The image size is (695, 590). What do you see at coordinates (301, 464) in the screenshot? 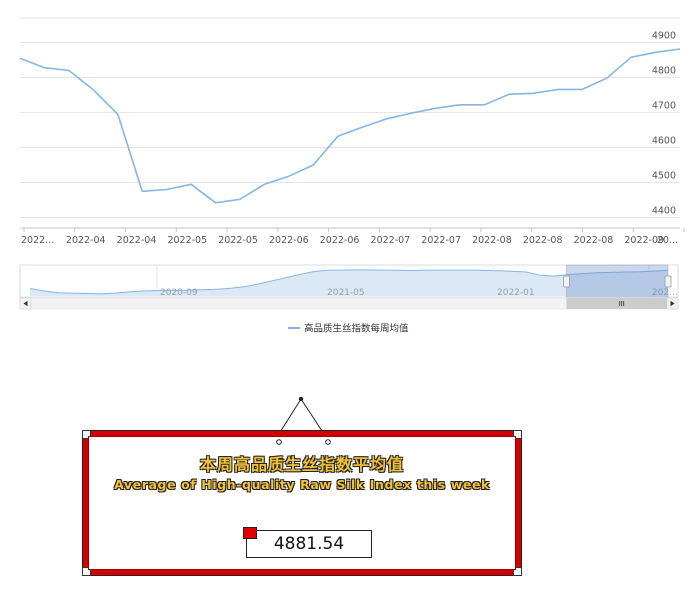
I see `card-title-chinese: 本周高品质生丝指数平均值` at bounding box center [301, 464].